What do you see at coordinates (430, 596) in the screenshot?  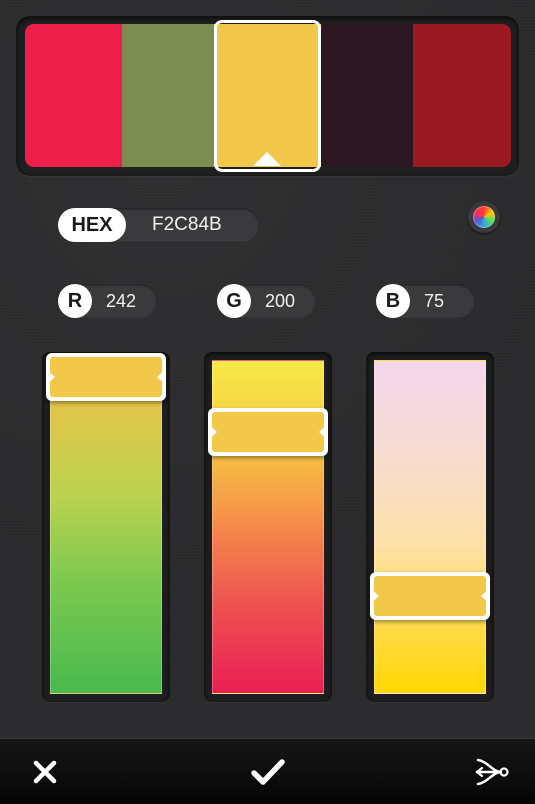 I see `blue-slider-handle` at bounding box center [430, 596].